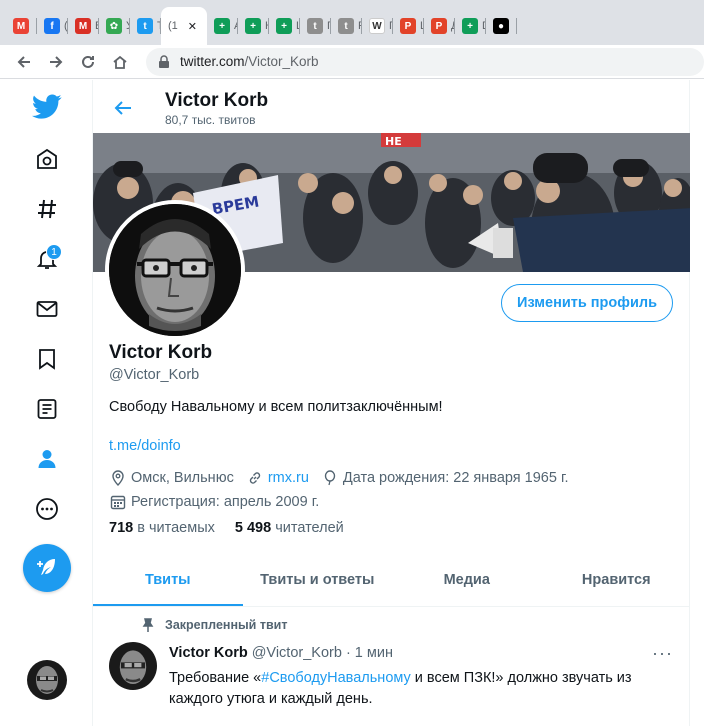 The image size is (704, 726). I want to click on profile-joined: Регистрация: апрель 2009 г., so click(225, 502).